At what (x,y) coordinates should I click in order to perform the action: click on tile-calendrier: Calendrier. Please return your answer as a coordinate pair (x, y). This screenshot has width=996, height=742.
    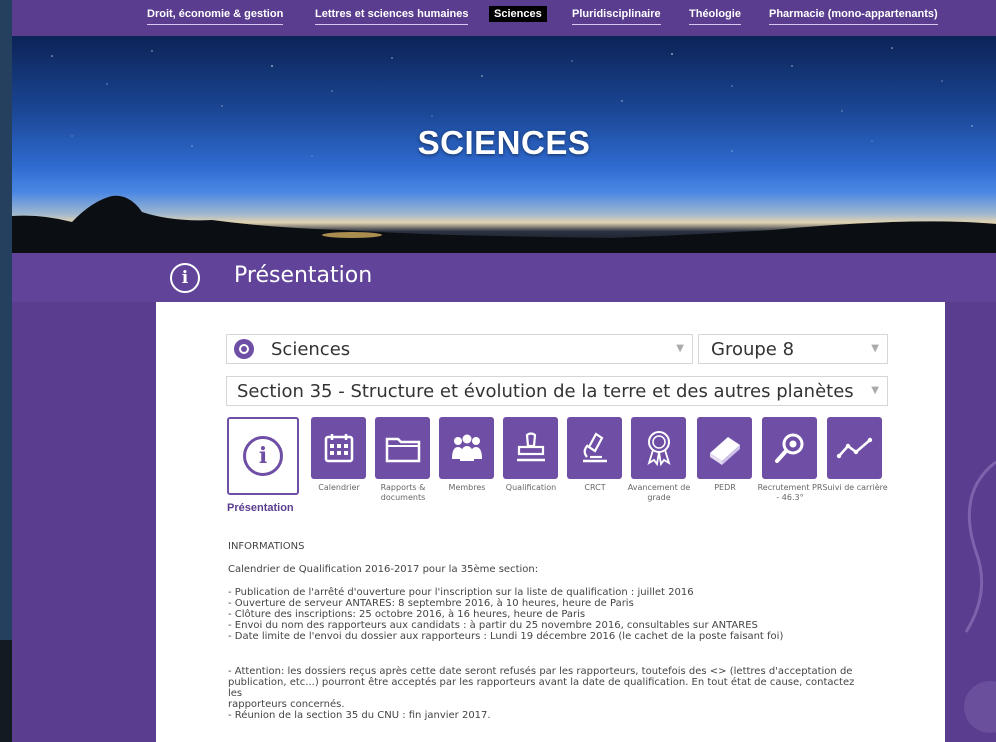
    Looking at the image, I should click on (342, 455).